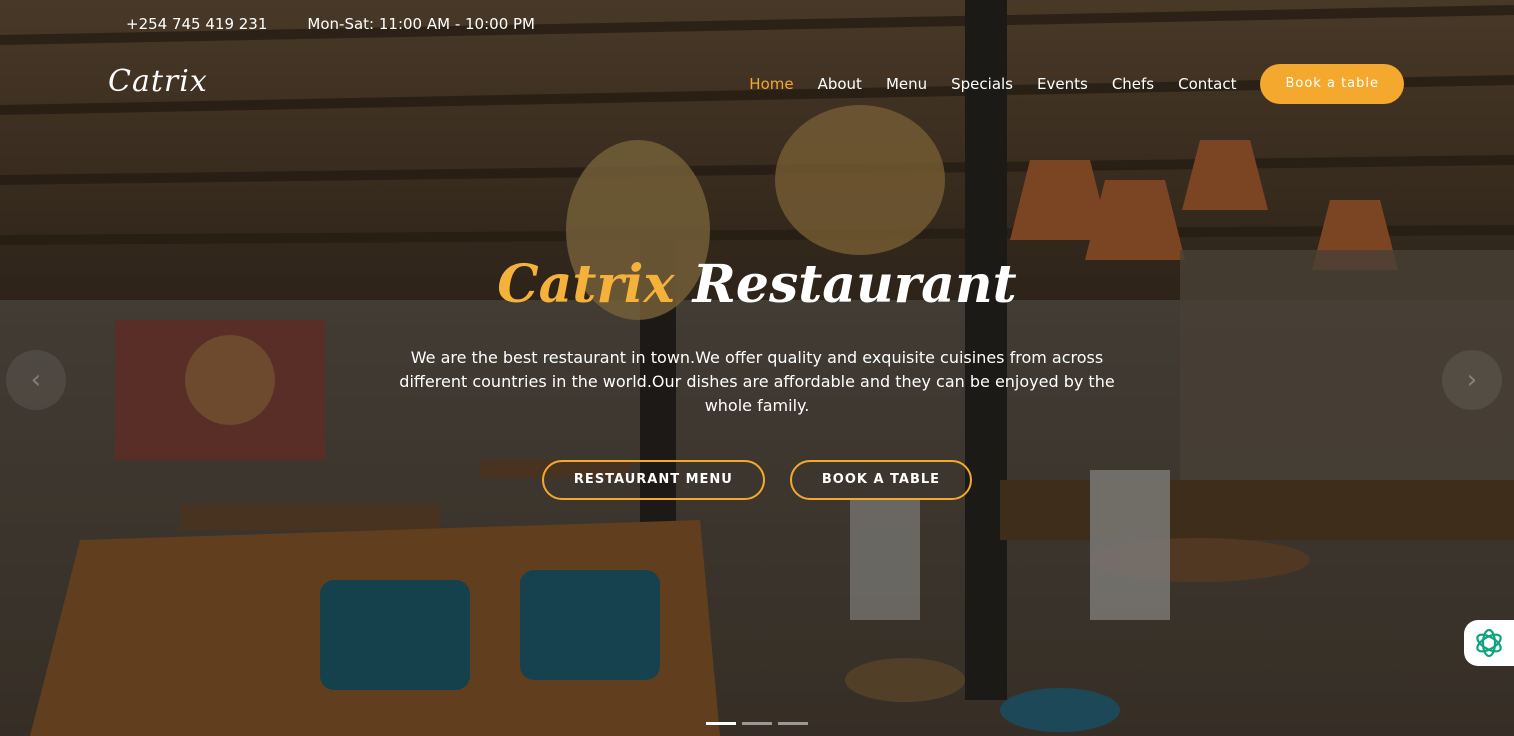 This screenshot has width=1514, height=736. I want to click on nav-item-specials: Specials, so click(982, 84).